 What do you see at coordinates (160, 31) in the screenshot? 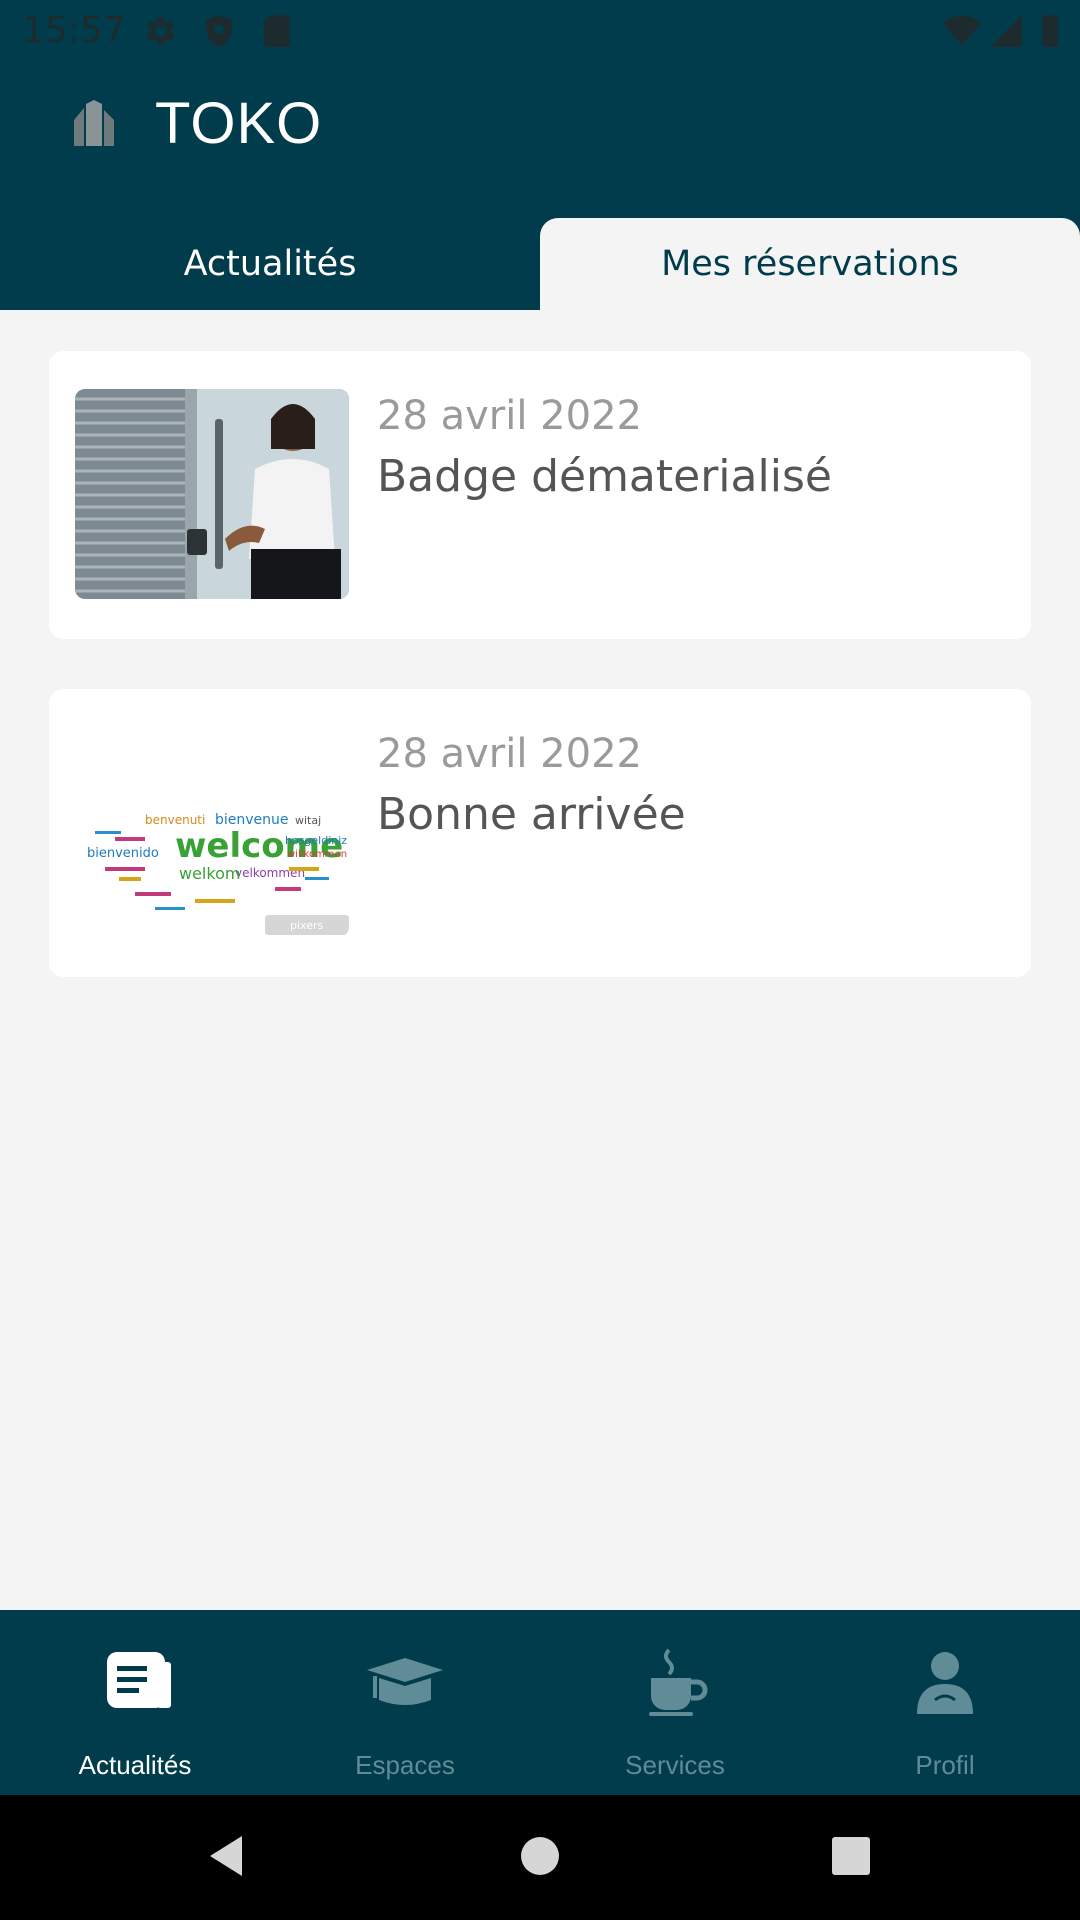
I see `settings-icon` at bounding box center [160, 31].